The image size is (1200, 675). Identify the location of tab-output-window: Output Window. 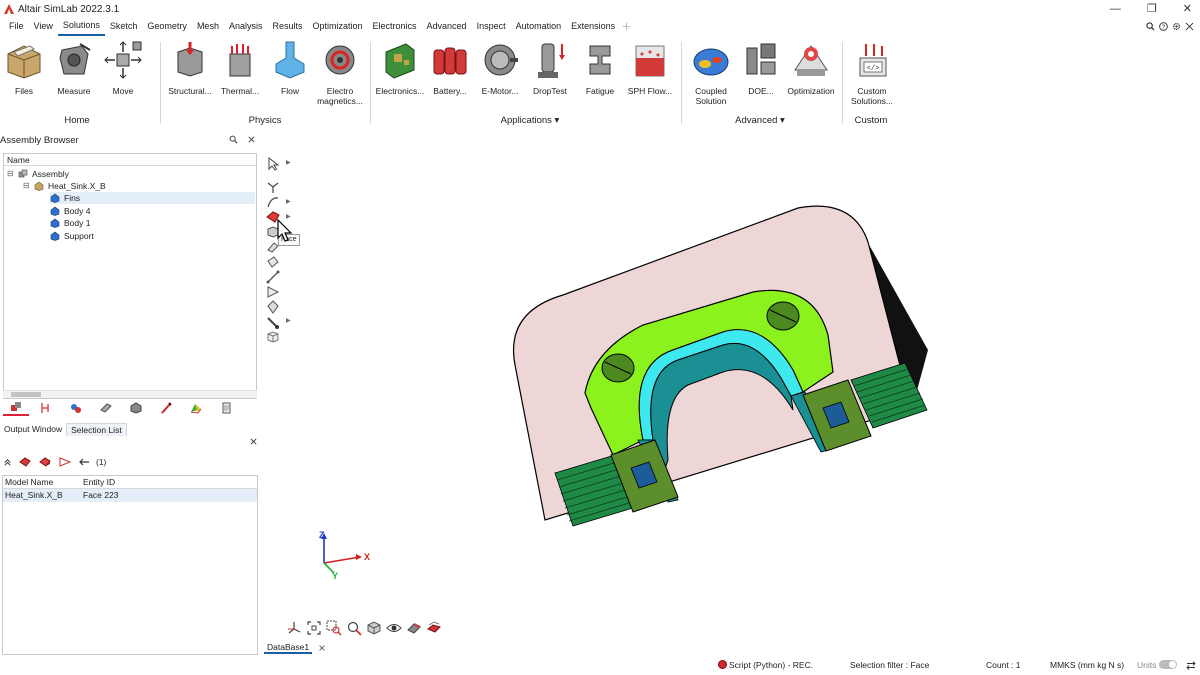
(33, 429).